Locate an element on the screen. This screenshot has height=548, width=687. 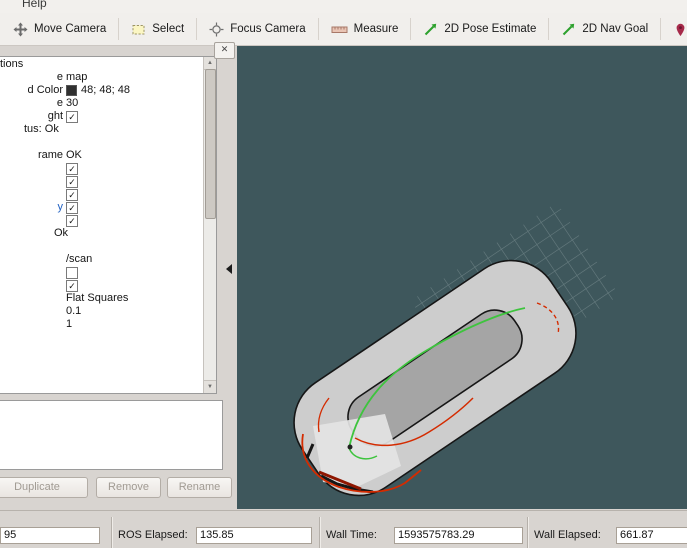
pose-estimate-icon is located at coordinates (430, 29).